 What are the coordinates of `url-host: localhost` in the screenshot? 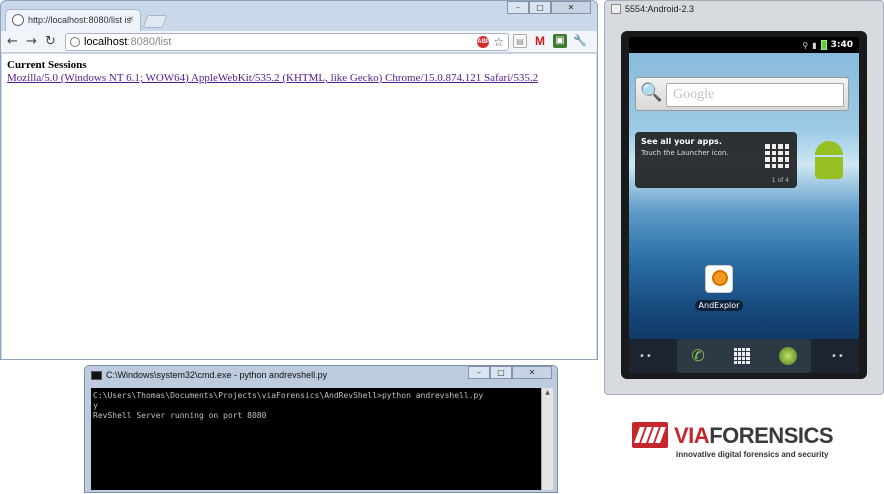 It's located at (106, 42).